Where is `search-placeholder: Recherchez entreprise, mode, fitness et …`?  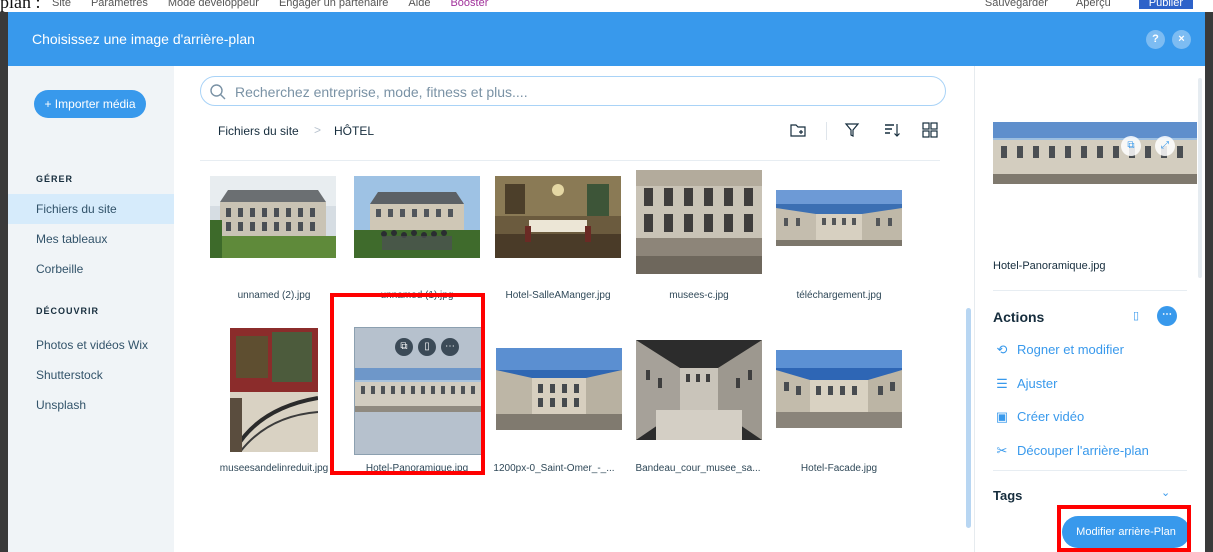
search-placeholder: Recherchez entreprise, mode, fitness et … is located at coordinates (381, 92).